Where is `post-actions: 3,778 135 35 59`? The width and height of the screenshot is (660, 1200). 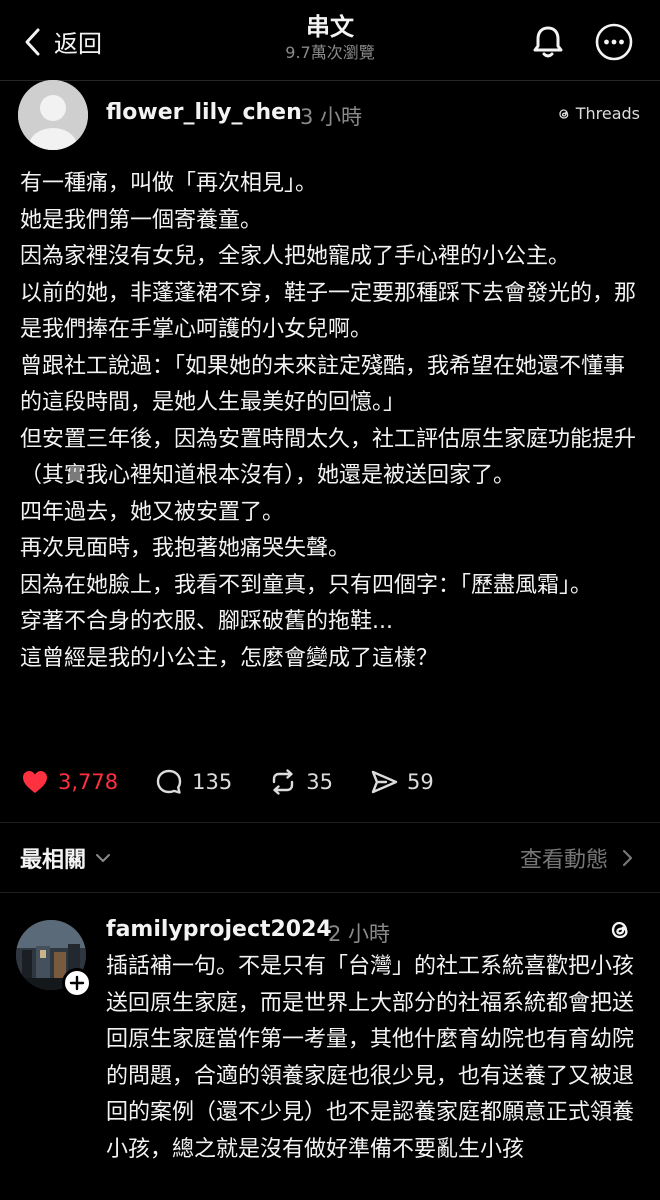
post-actions: 3,778 135 35 59 is located at coordinates (245, 782).